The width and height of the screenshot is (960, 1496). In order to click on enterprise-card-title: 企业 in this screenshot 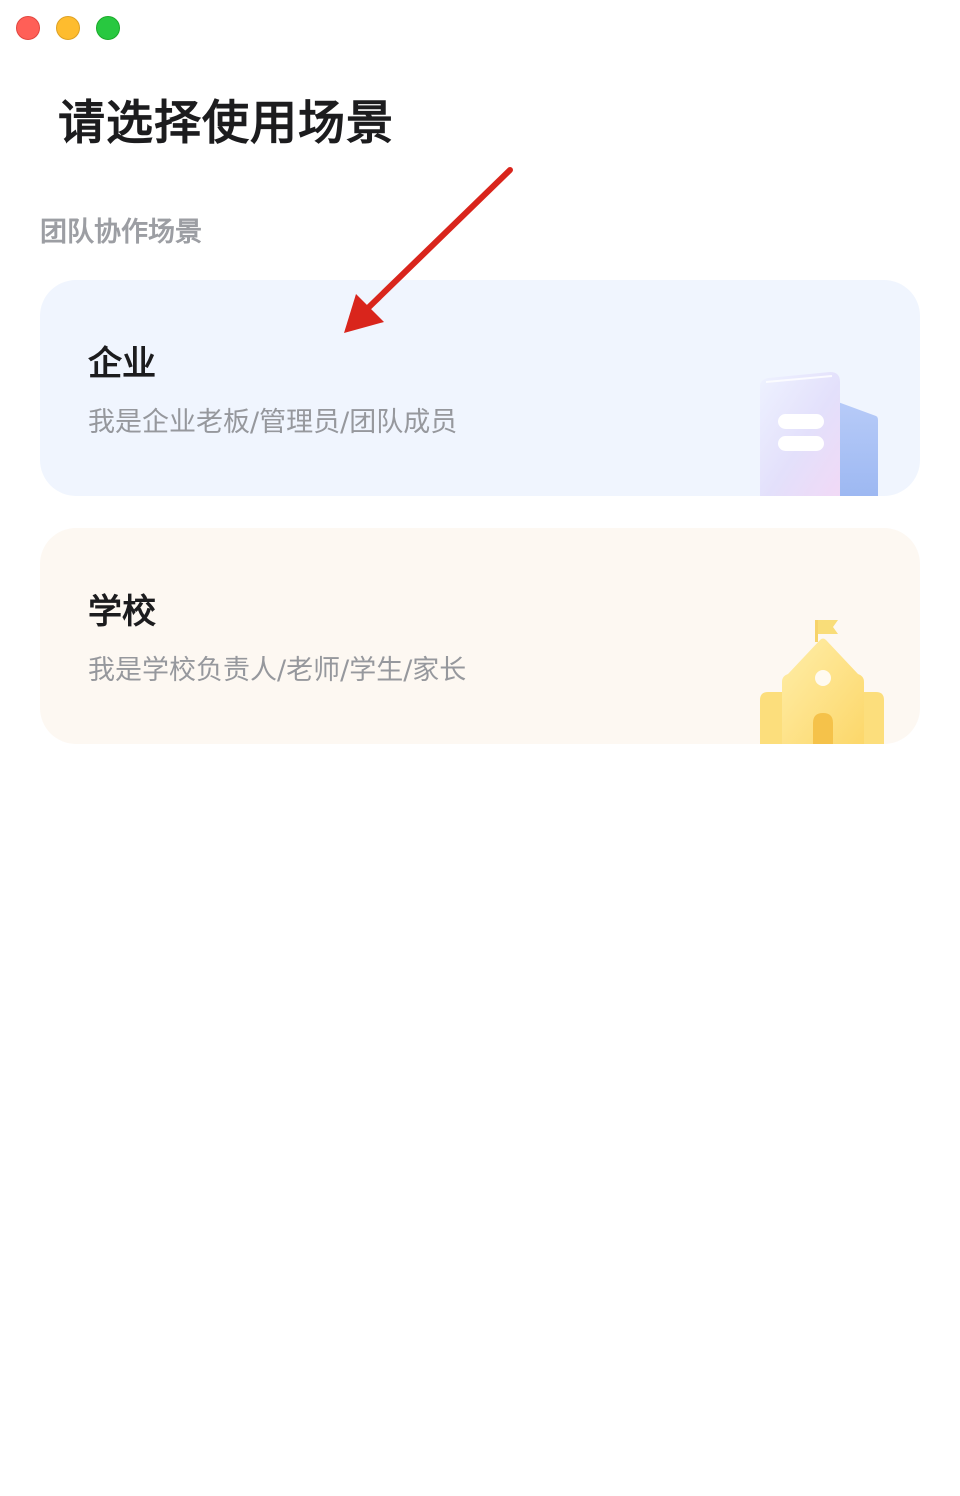, I will do `click(122, 364)`.